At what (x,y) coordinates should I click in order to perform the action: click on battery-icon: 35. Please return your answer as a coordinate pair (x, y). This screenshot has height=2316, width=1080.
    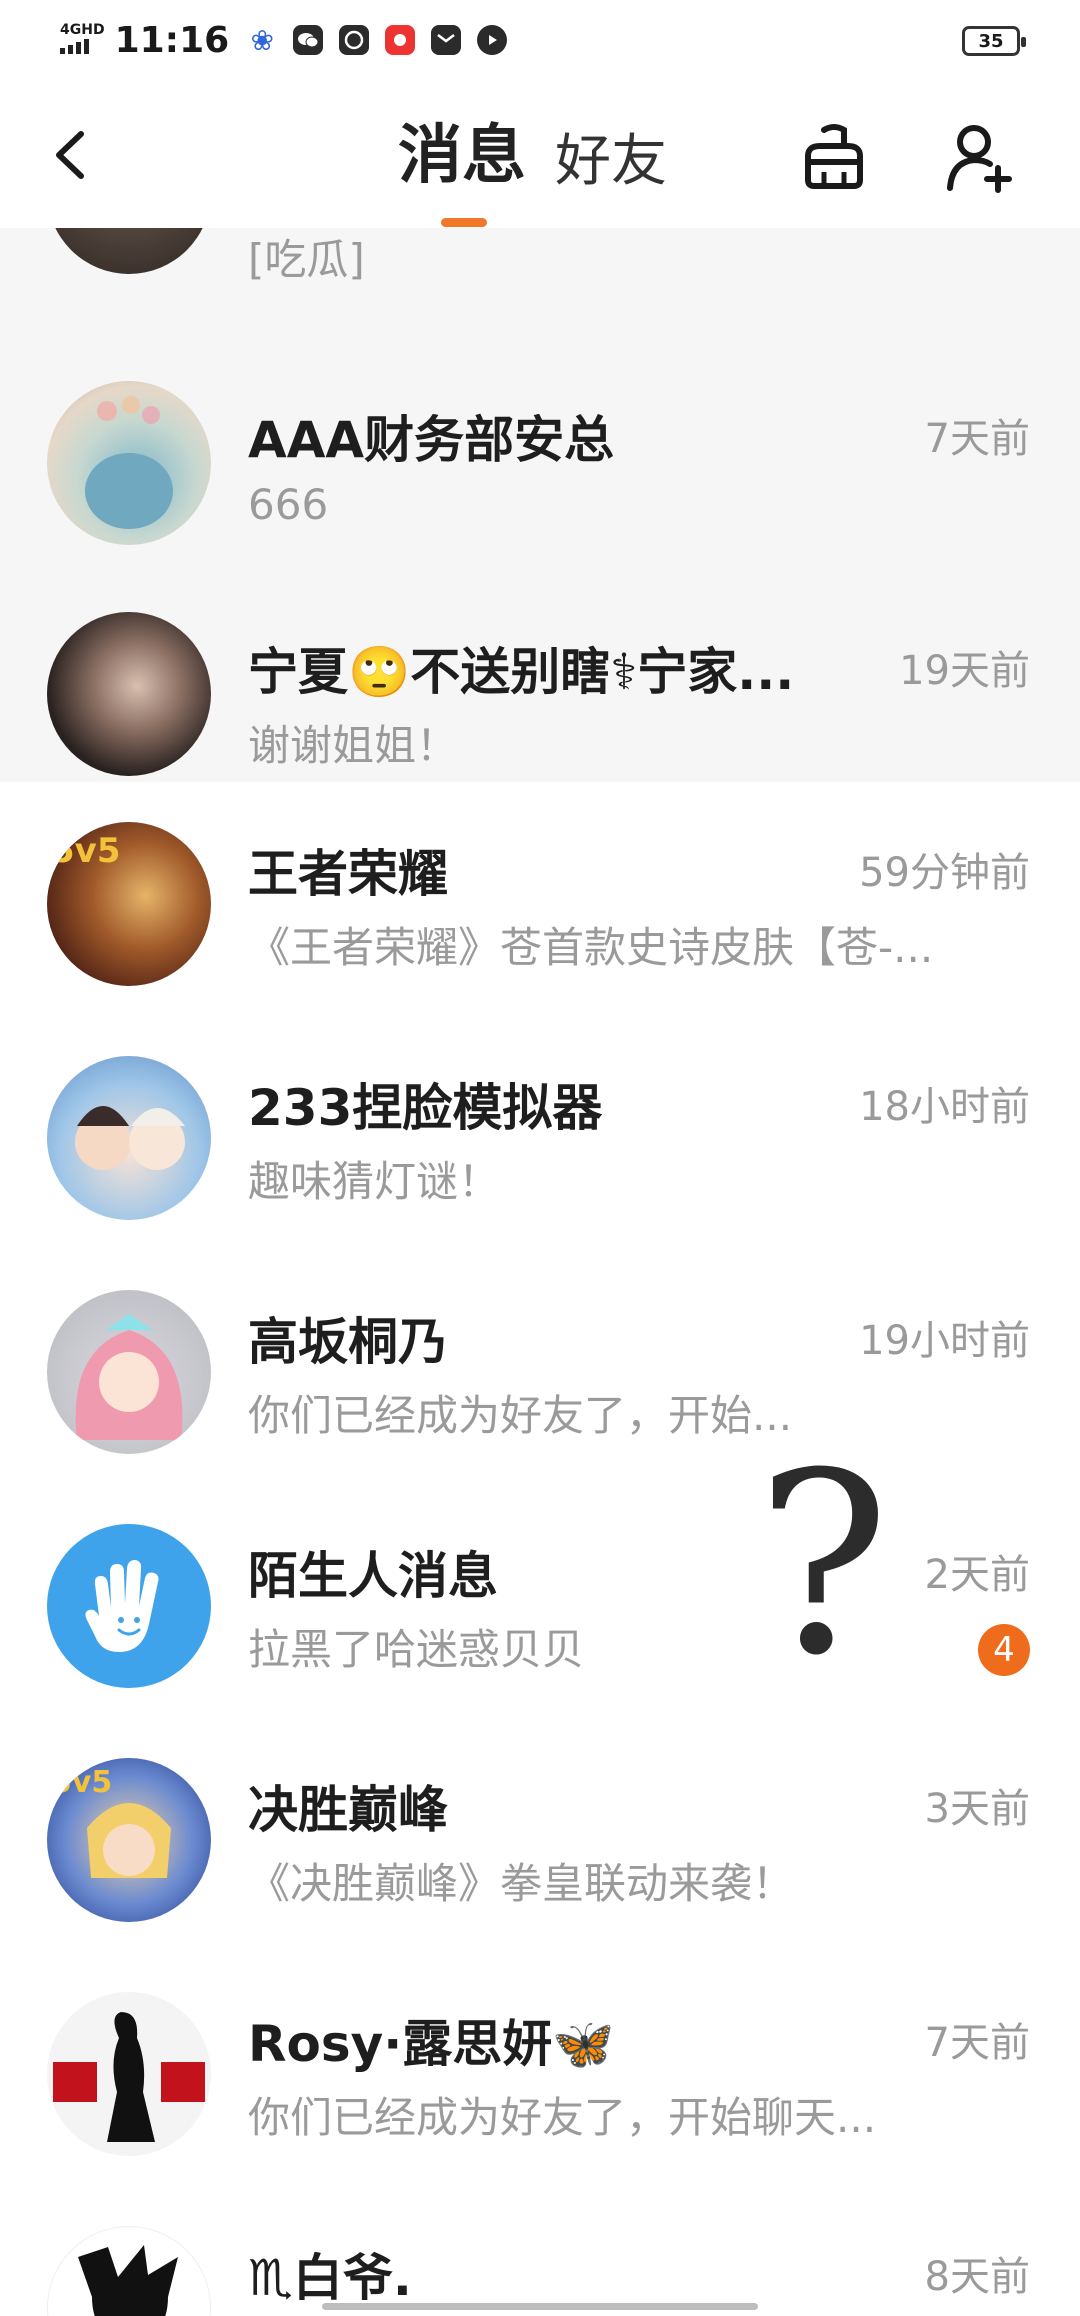
    Looking at the image, I should click on (994, 41).